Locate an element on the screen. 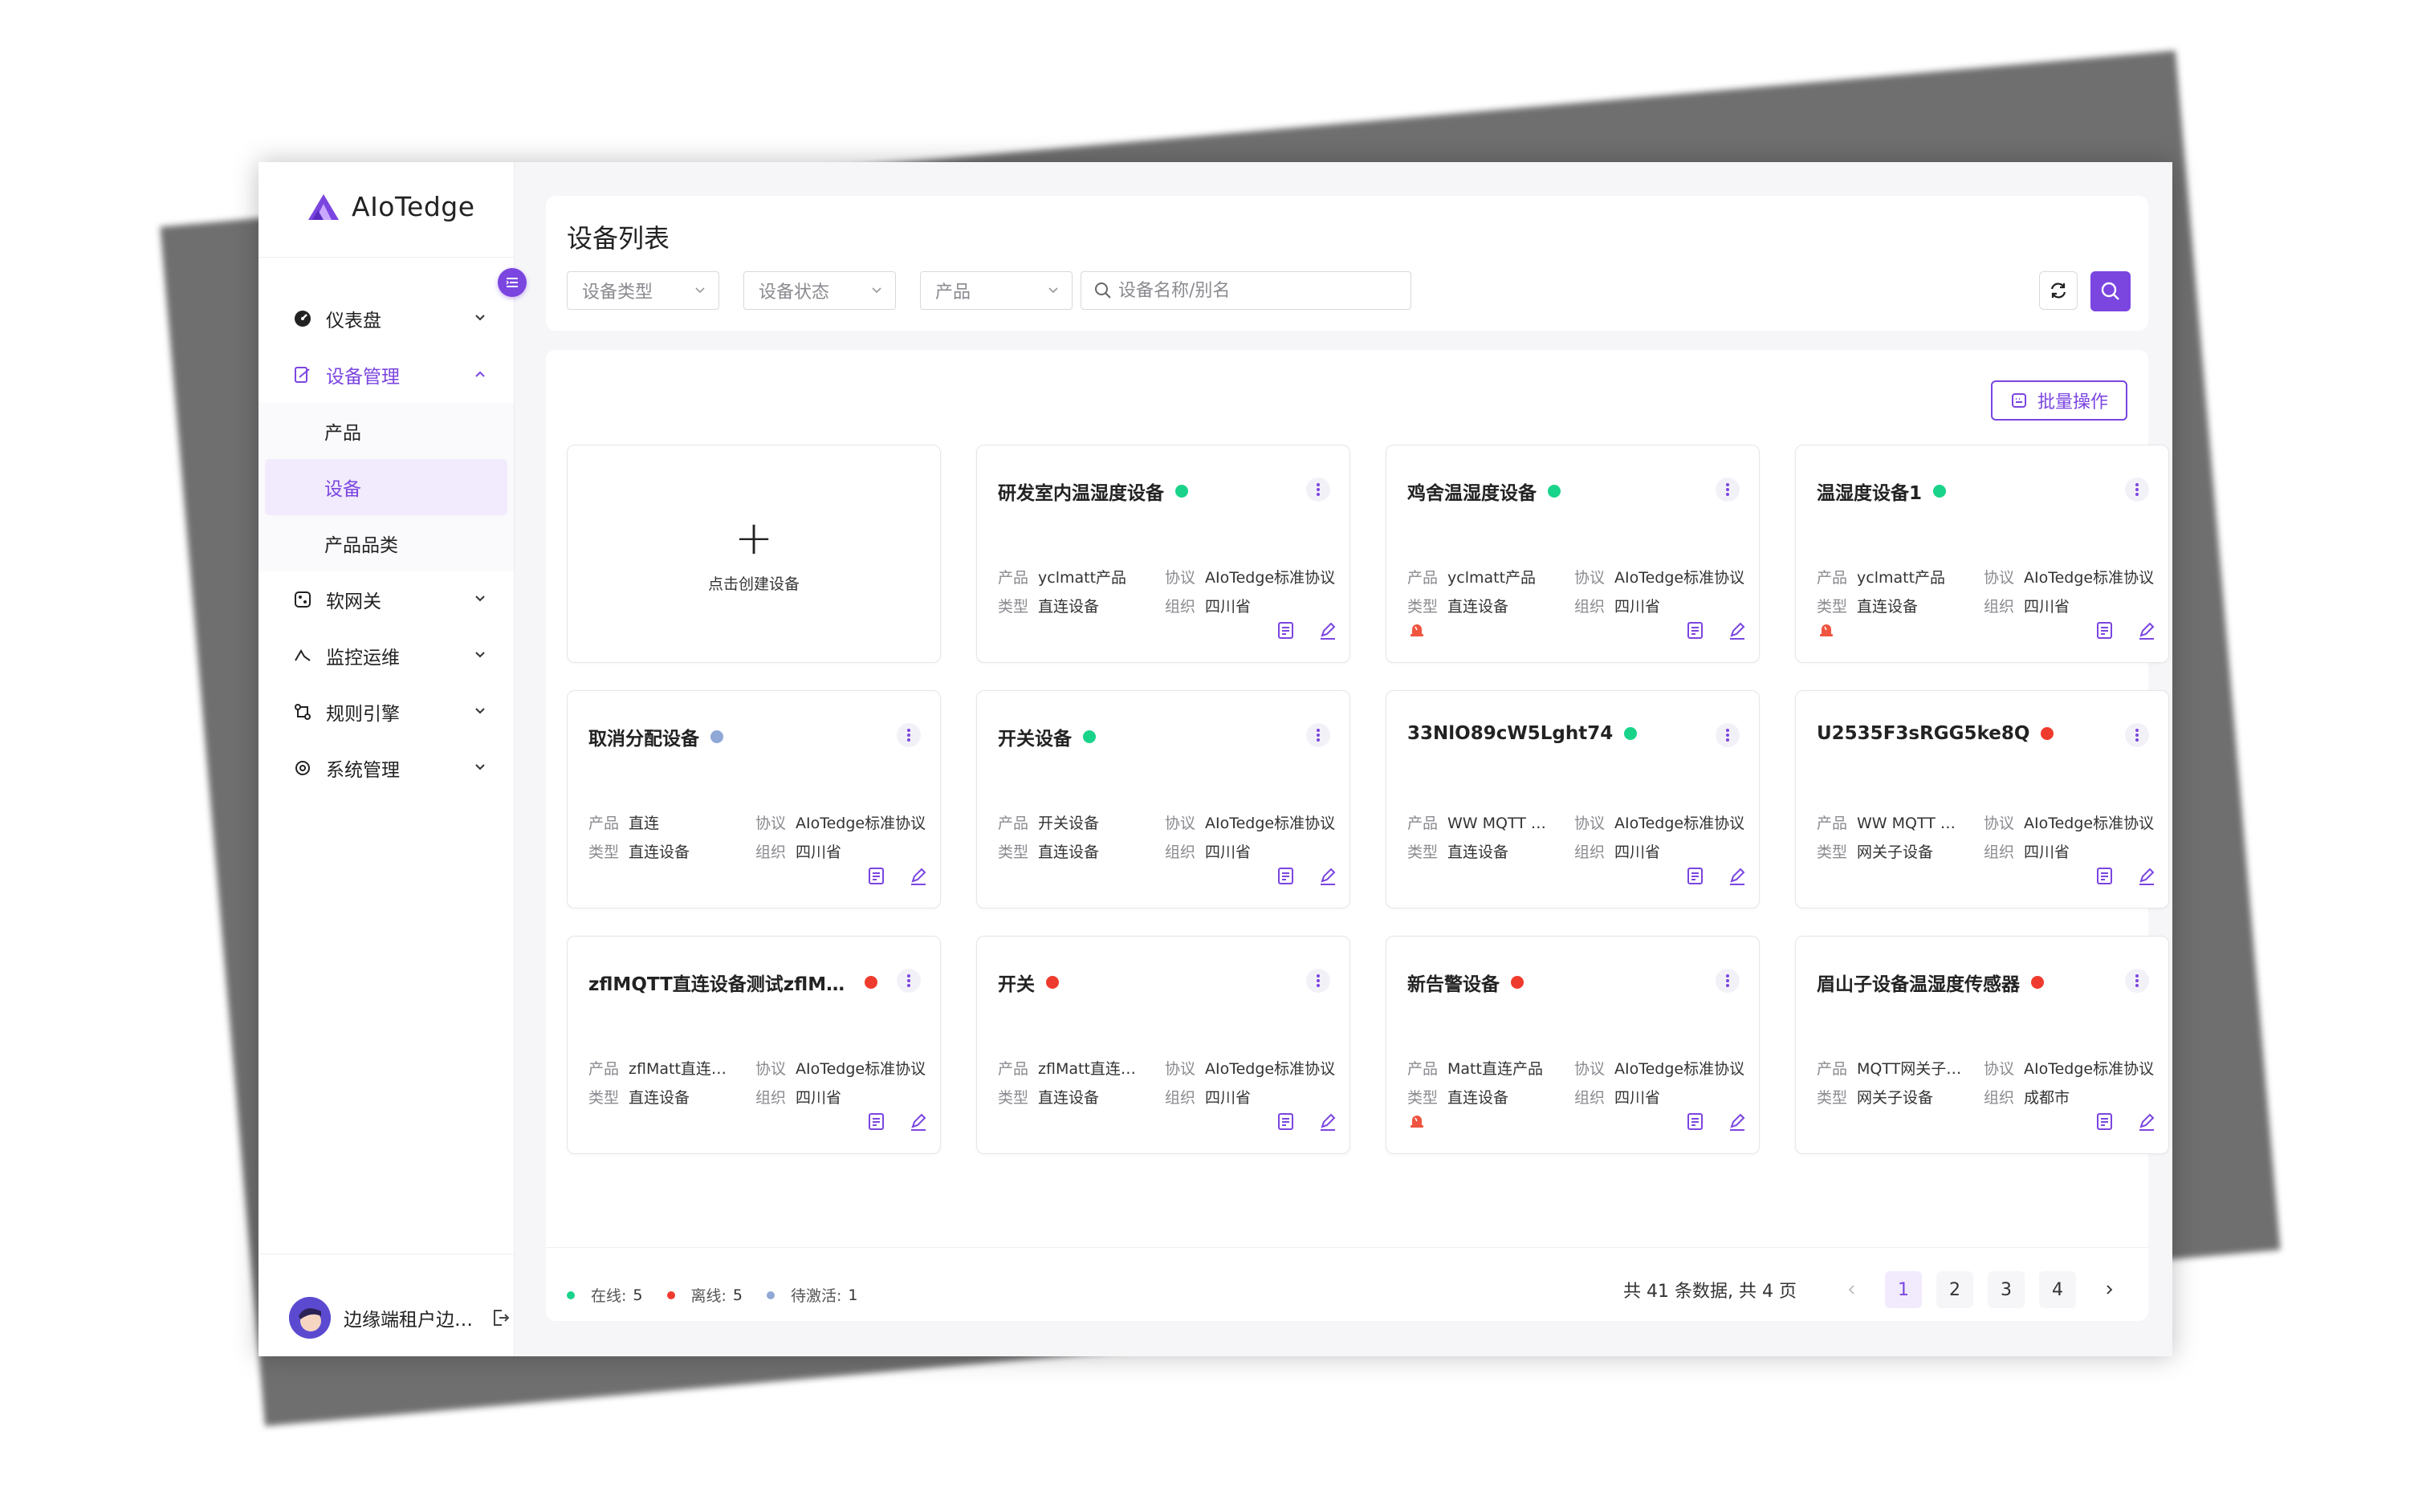 The image size is (2418, 1512). sidebar-item-dashboard: 仪表盘 is located at coordinates (386, 319).